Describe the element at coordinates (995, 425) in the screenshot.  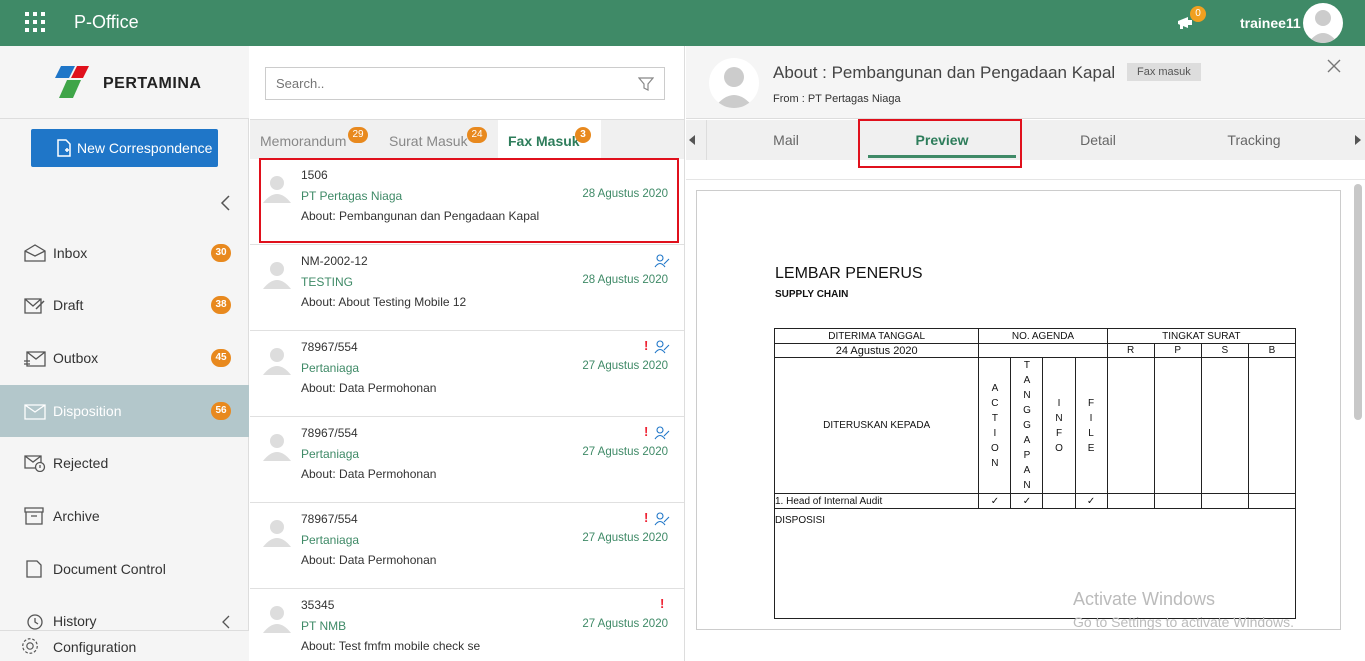
I see `action-column-header: ACTION` at that location.